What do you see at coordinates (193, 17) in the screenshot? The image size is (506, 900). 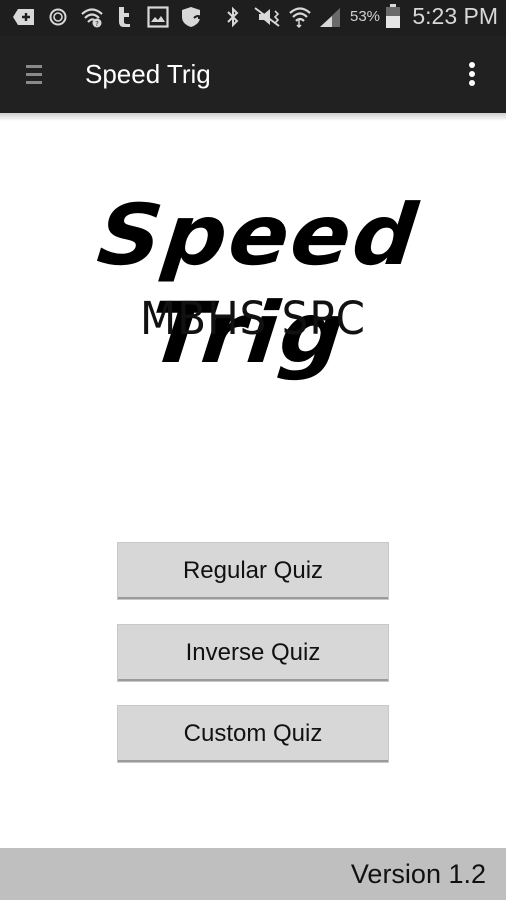 I see `shield-sync-icon` at bounding box center [193, 17].